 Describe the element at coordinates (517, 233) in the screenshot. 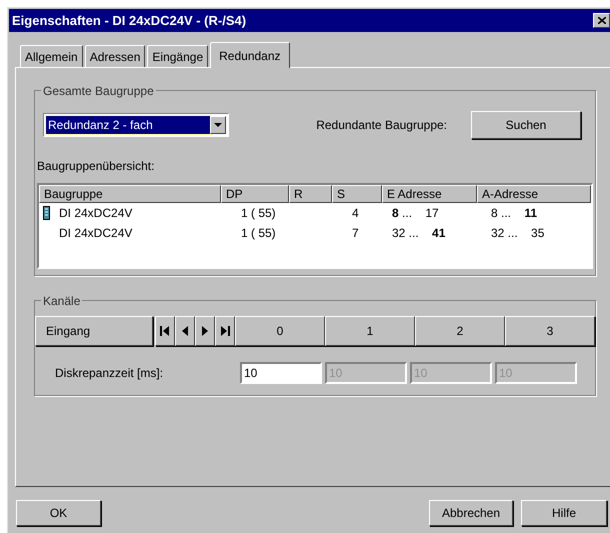

I see `table-cell-text: 32 ... 35` at that location.